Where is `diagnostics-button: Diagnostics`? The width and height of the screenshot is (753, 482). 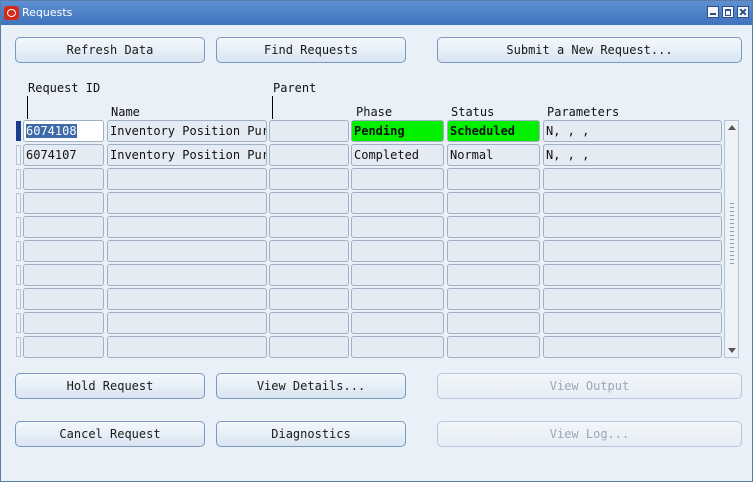
diagnostics-button: Diagnostics is located at coordinates (311, 434).